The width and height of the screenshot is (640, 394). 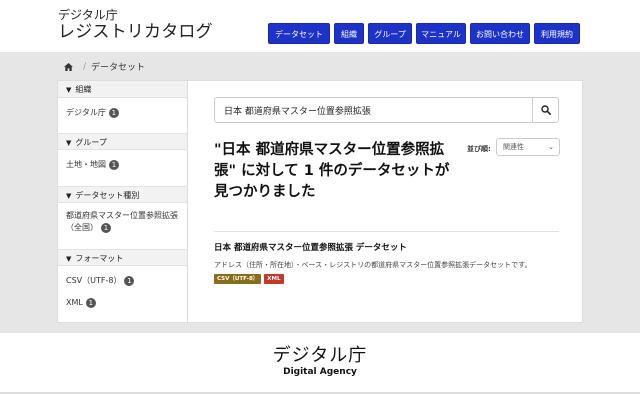 I want to click on facet-item-label: 土地・地図, so click(x=86, y=164).